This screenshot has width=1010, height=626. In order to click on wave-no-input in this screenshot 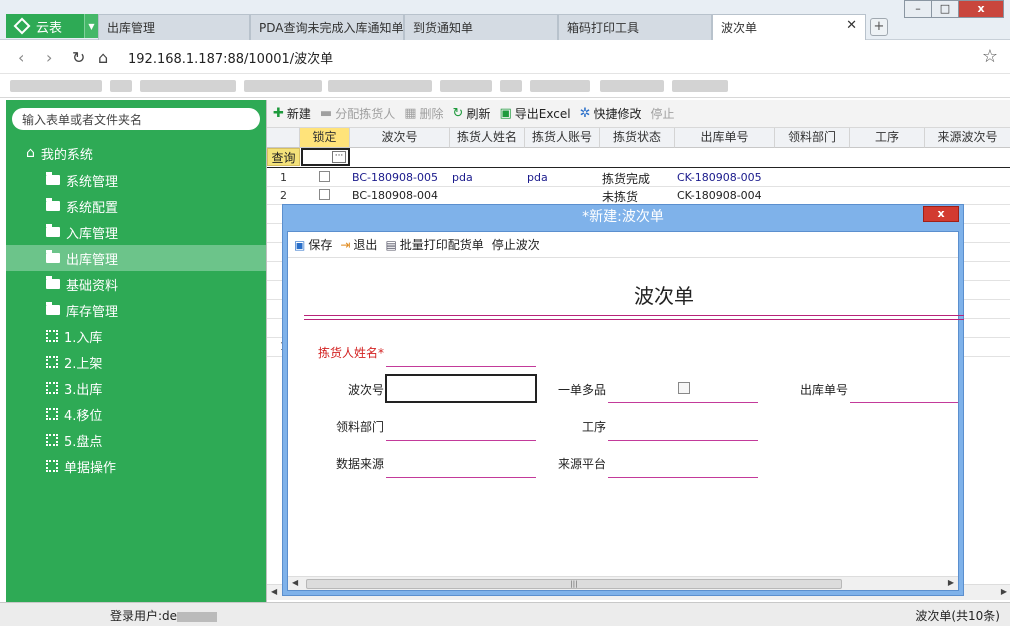, I will do `click(461, 388)`.